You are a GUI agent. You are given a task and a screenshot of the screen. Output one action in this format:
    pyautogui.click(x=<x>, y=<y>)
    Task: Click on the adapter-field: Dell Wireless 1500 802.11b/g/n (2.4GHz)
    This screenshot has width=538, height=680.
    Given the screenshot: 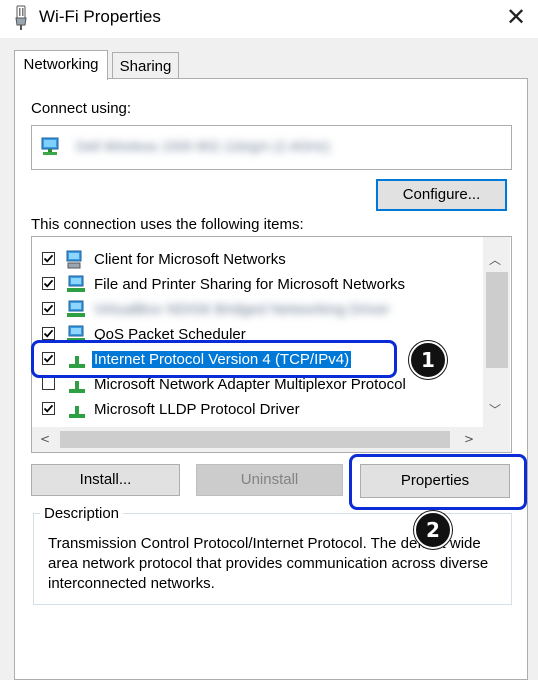 What is the action you would take?
    pyautogui.click(x=271, y=147)
    